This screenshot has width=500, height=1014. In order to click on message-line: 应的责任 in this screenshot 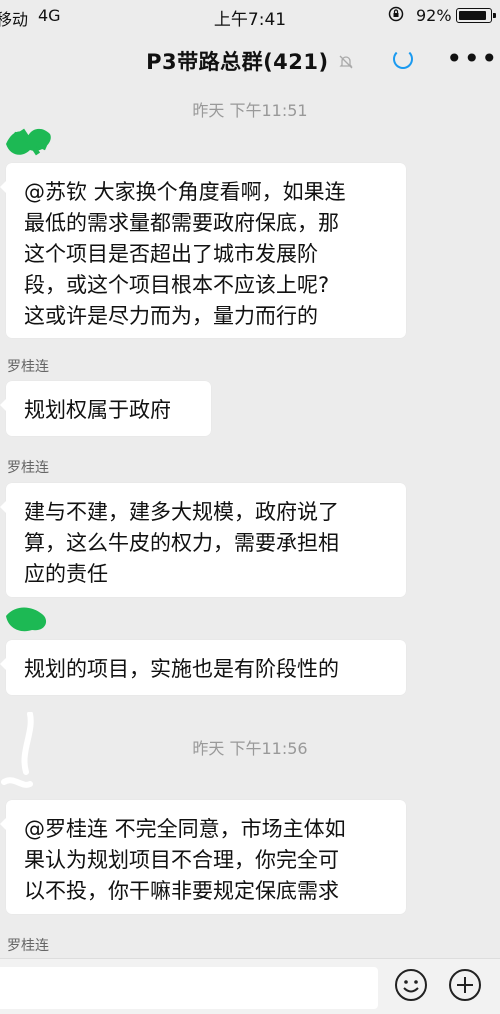, I will do `click(66, 574)`.